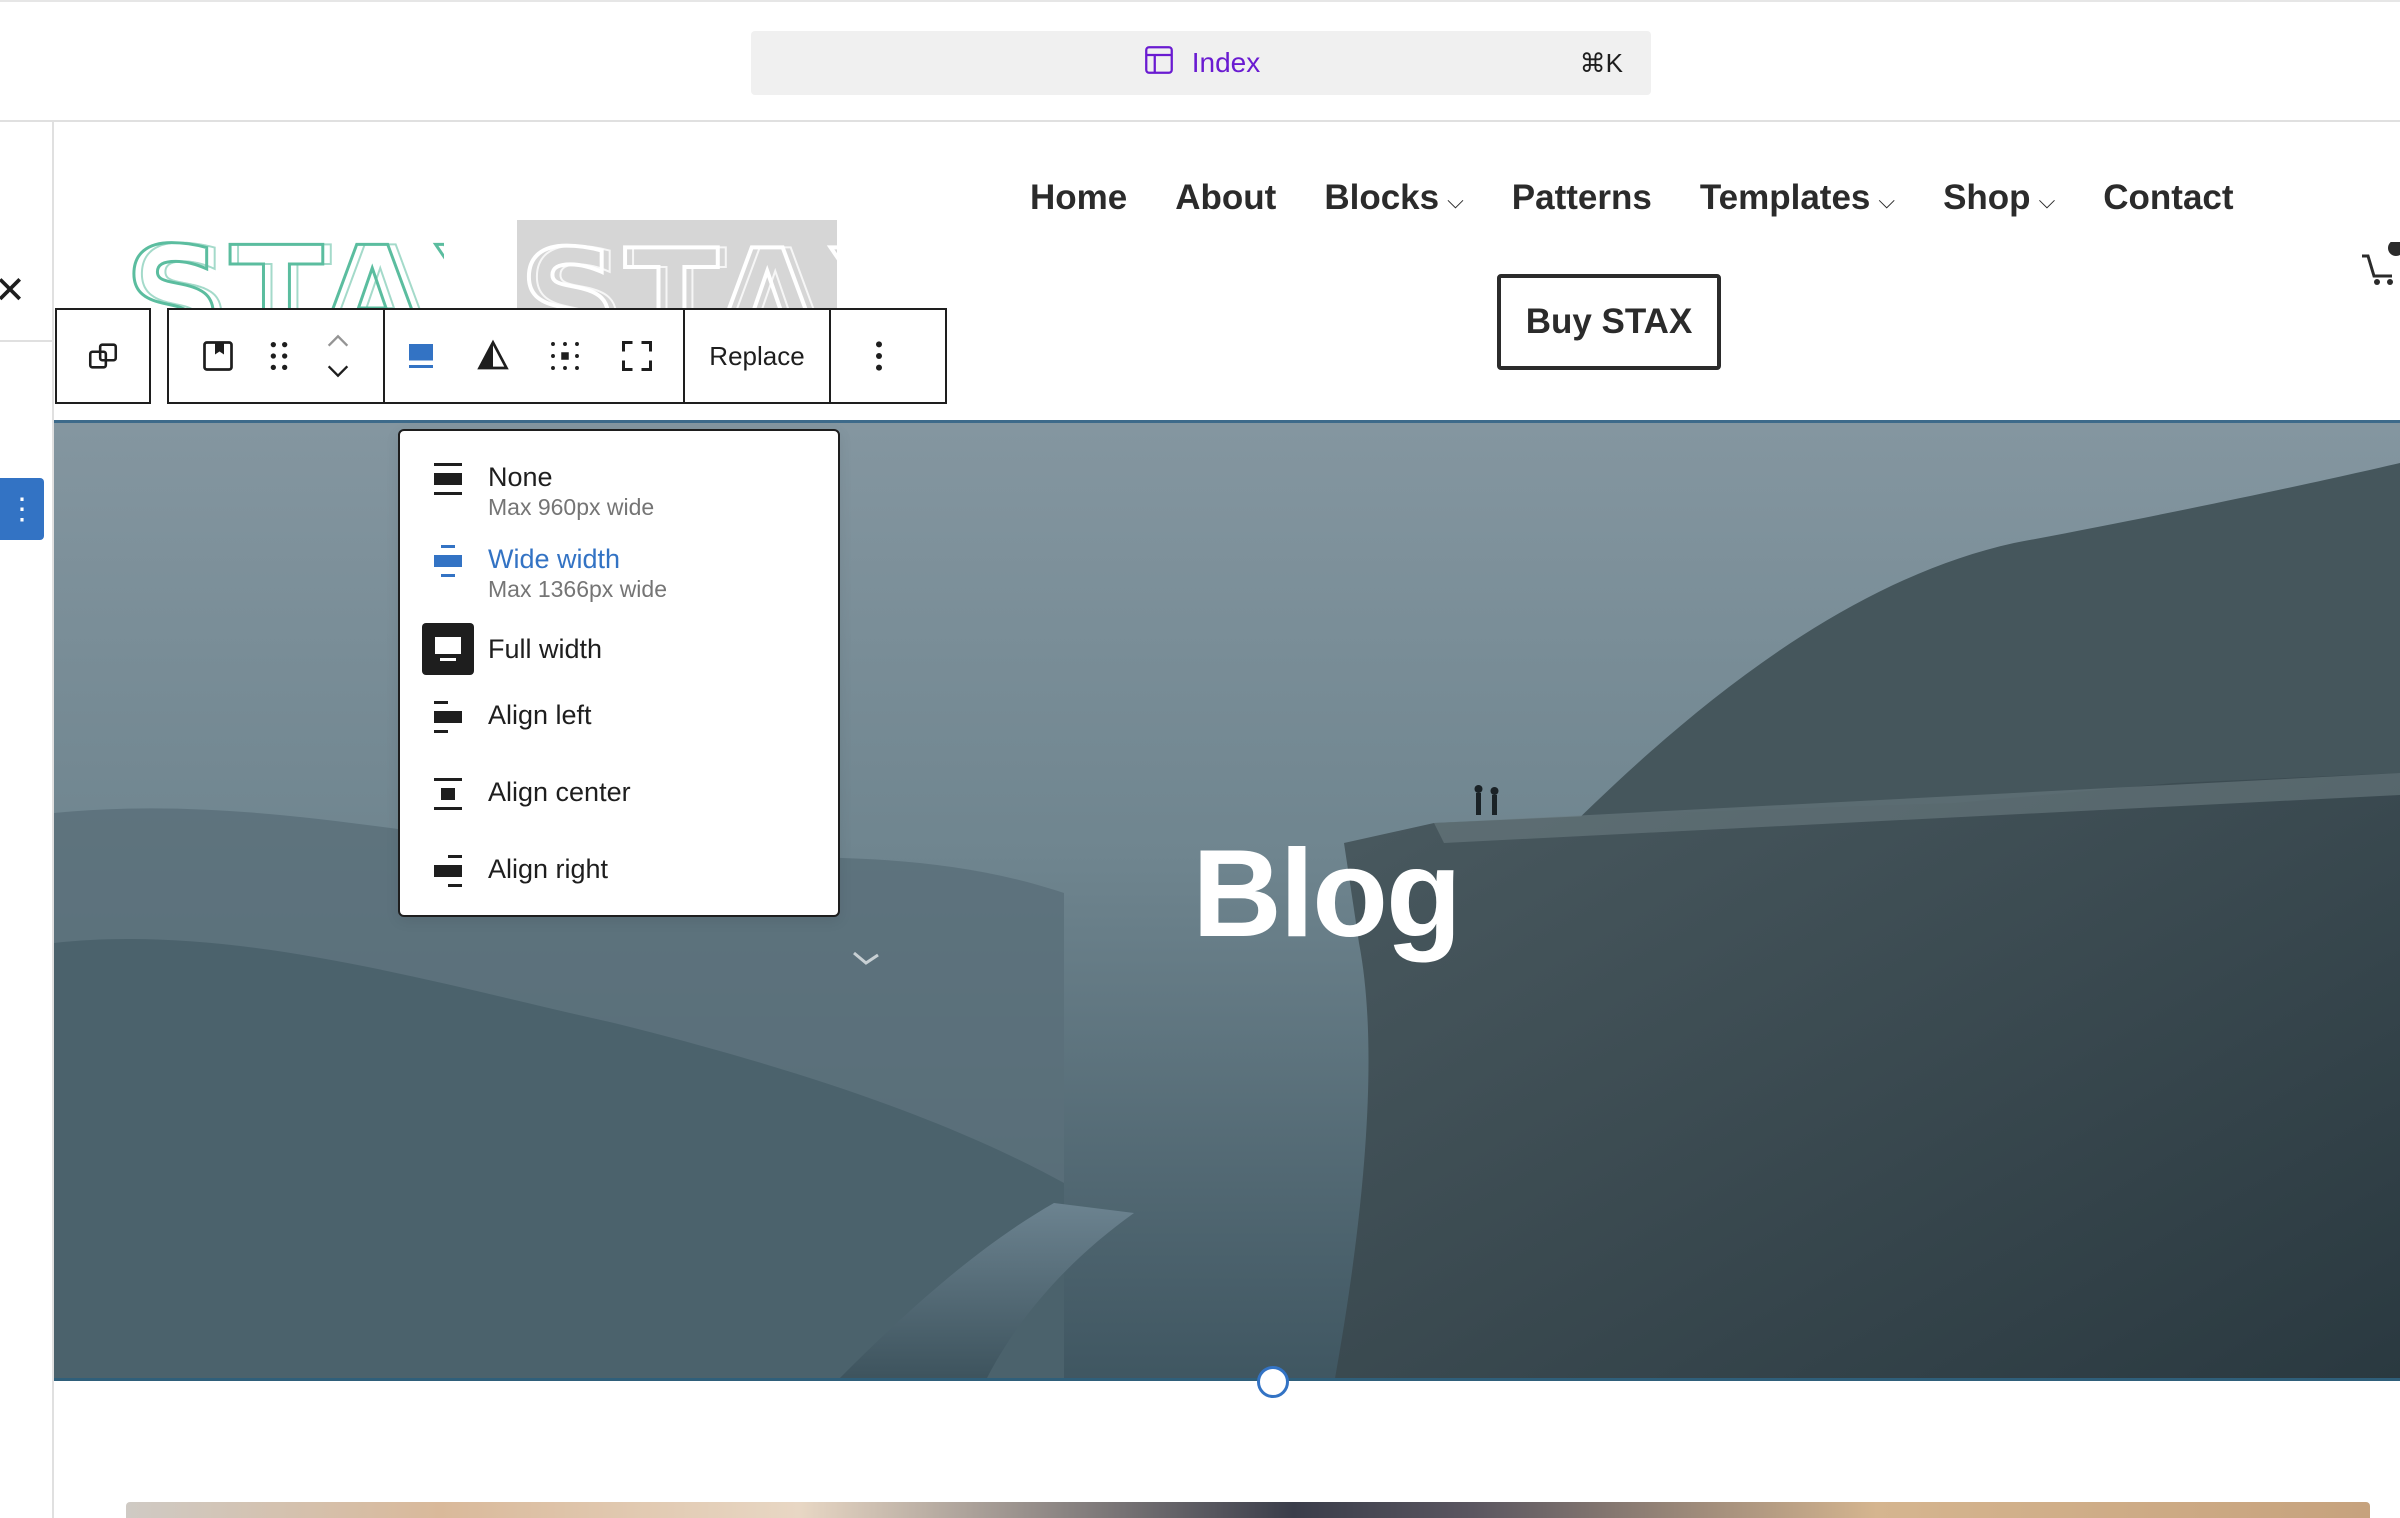  I want to click on post-featured-image, so click(1248, 1510).